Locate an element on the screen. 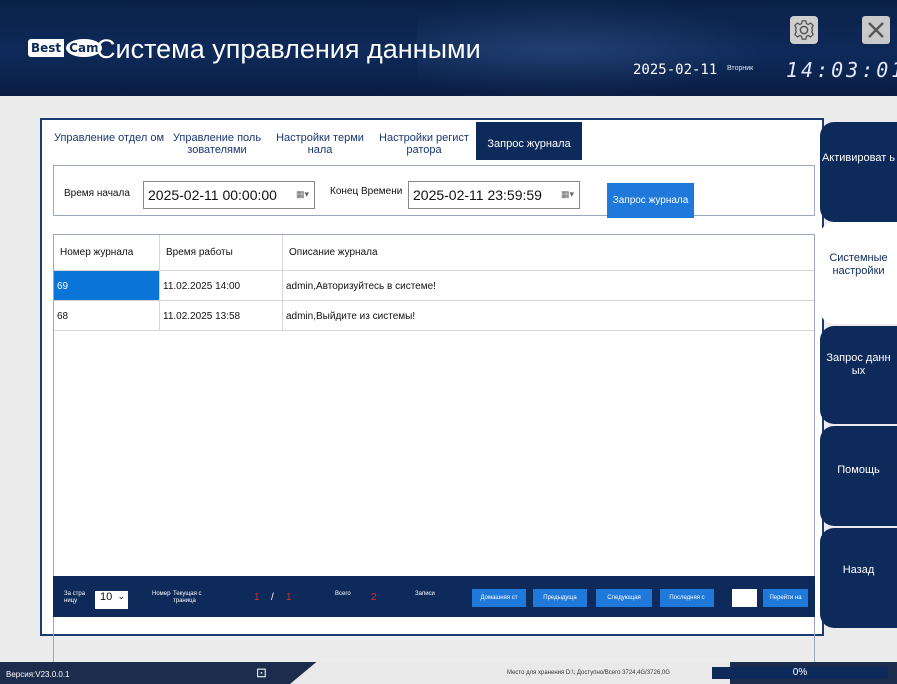  side-nav-help: Помощь is located at coordinates (858, 476).